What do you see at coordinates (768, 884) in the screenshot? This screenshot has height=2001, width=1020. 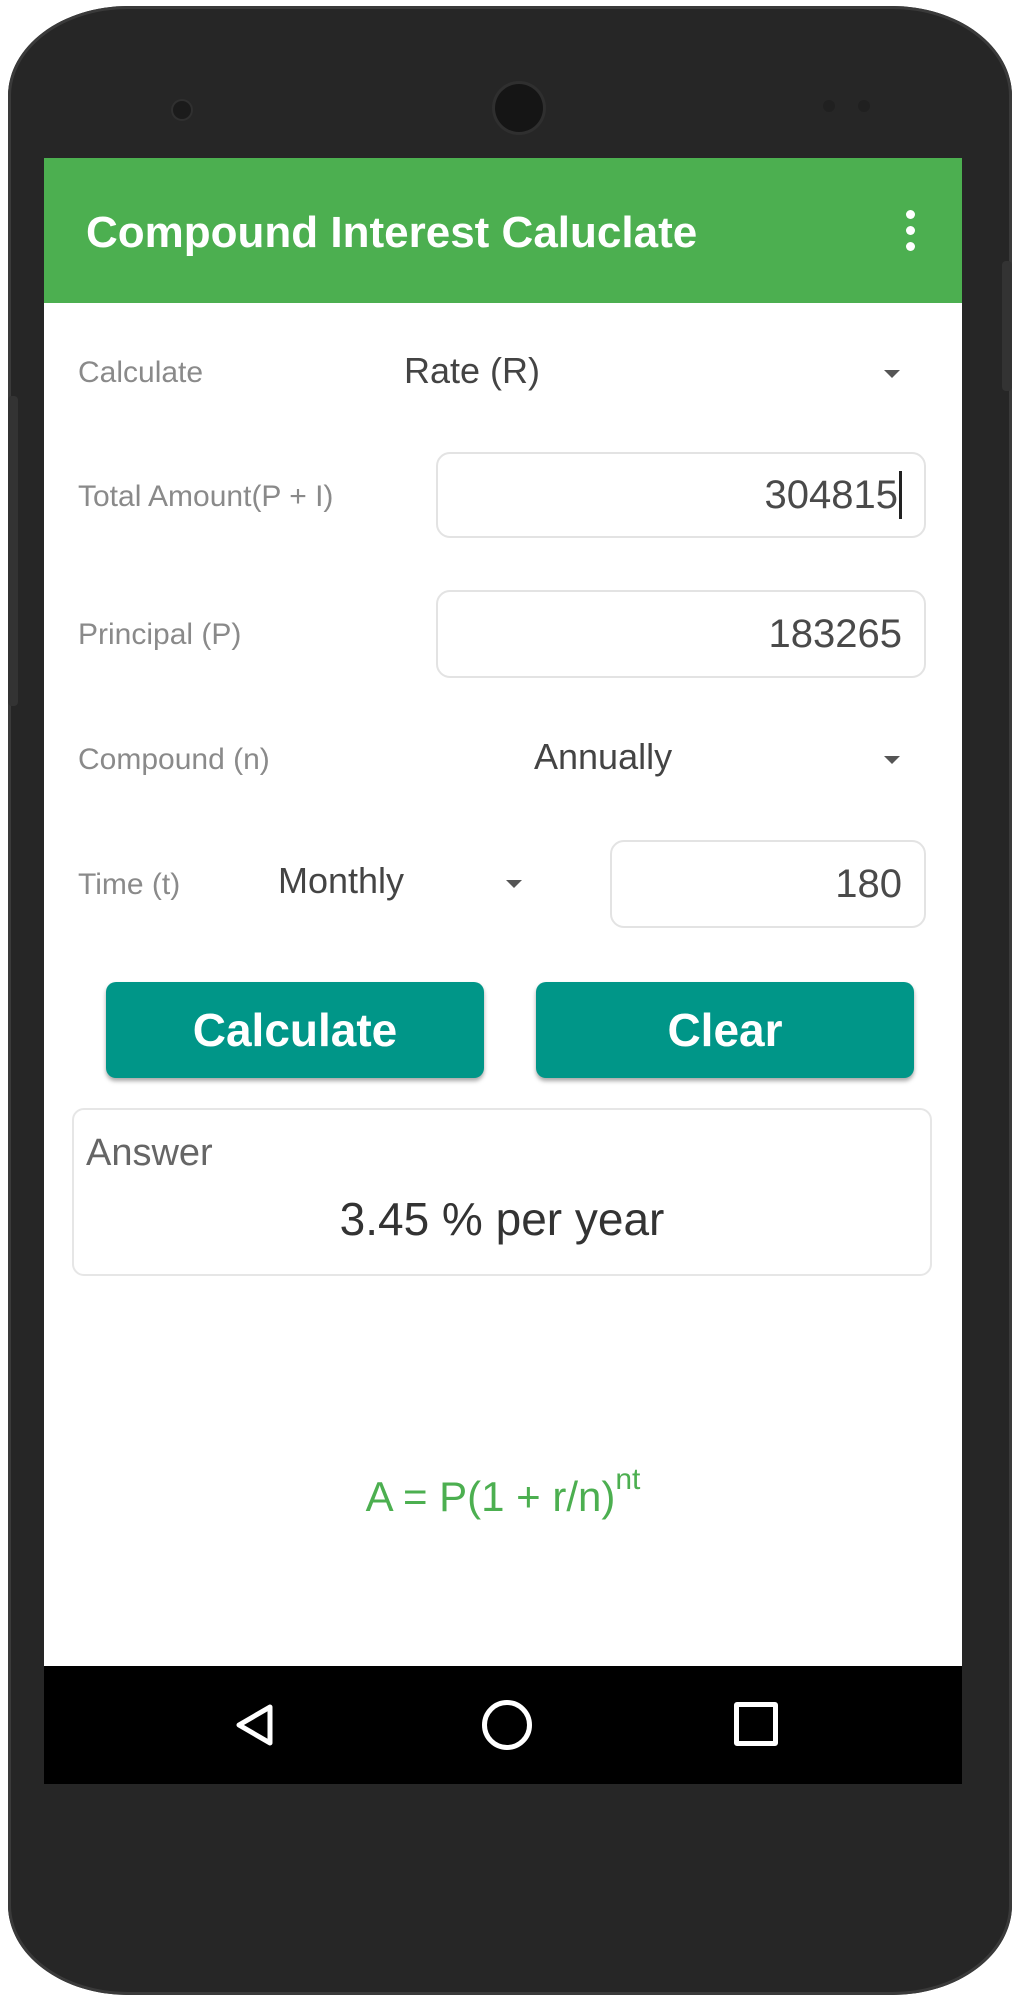 I see `time-input: 180` at bounding box center [768, 884].